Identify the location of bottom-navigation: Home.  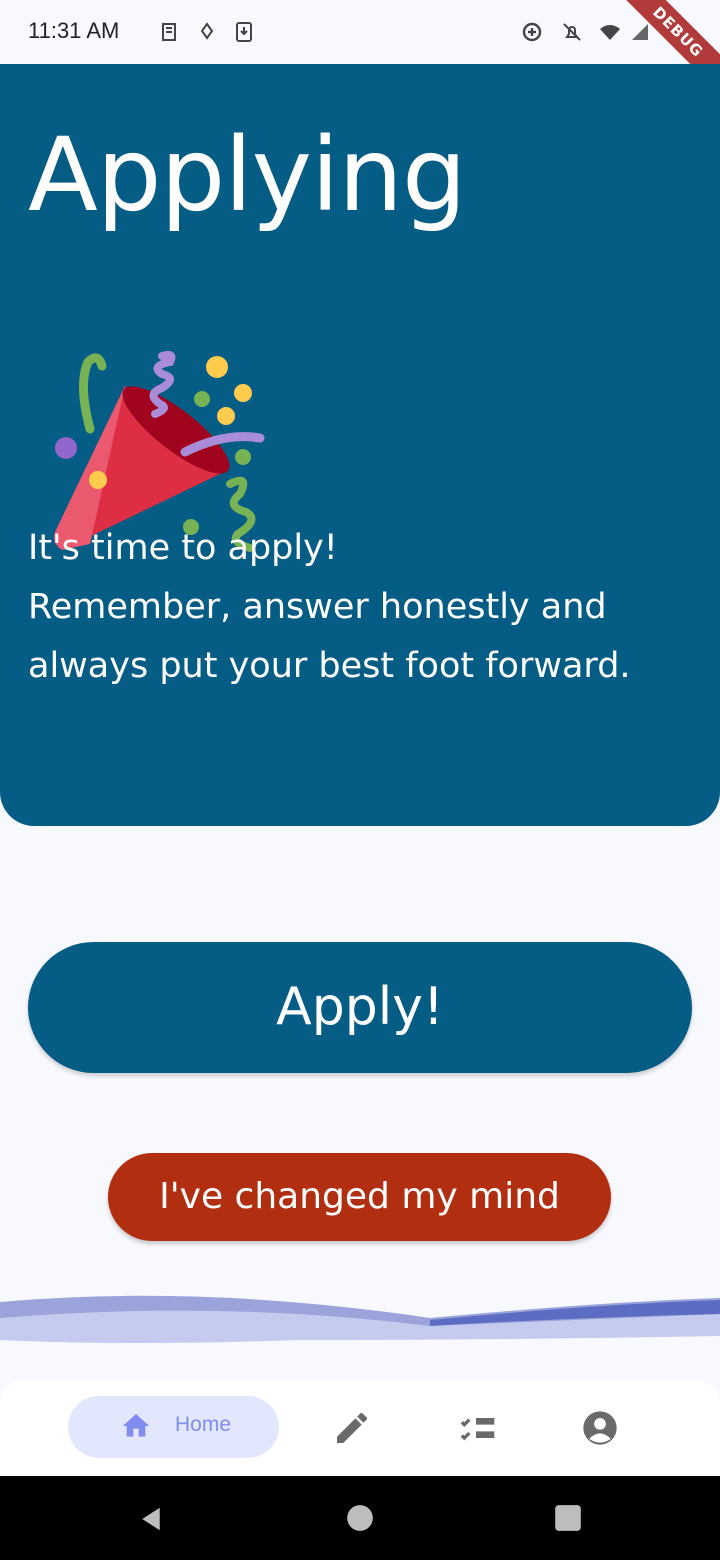
(360, 1428).